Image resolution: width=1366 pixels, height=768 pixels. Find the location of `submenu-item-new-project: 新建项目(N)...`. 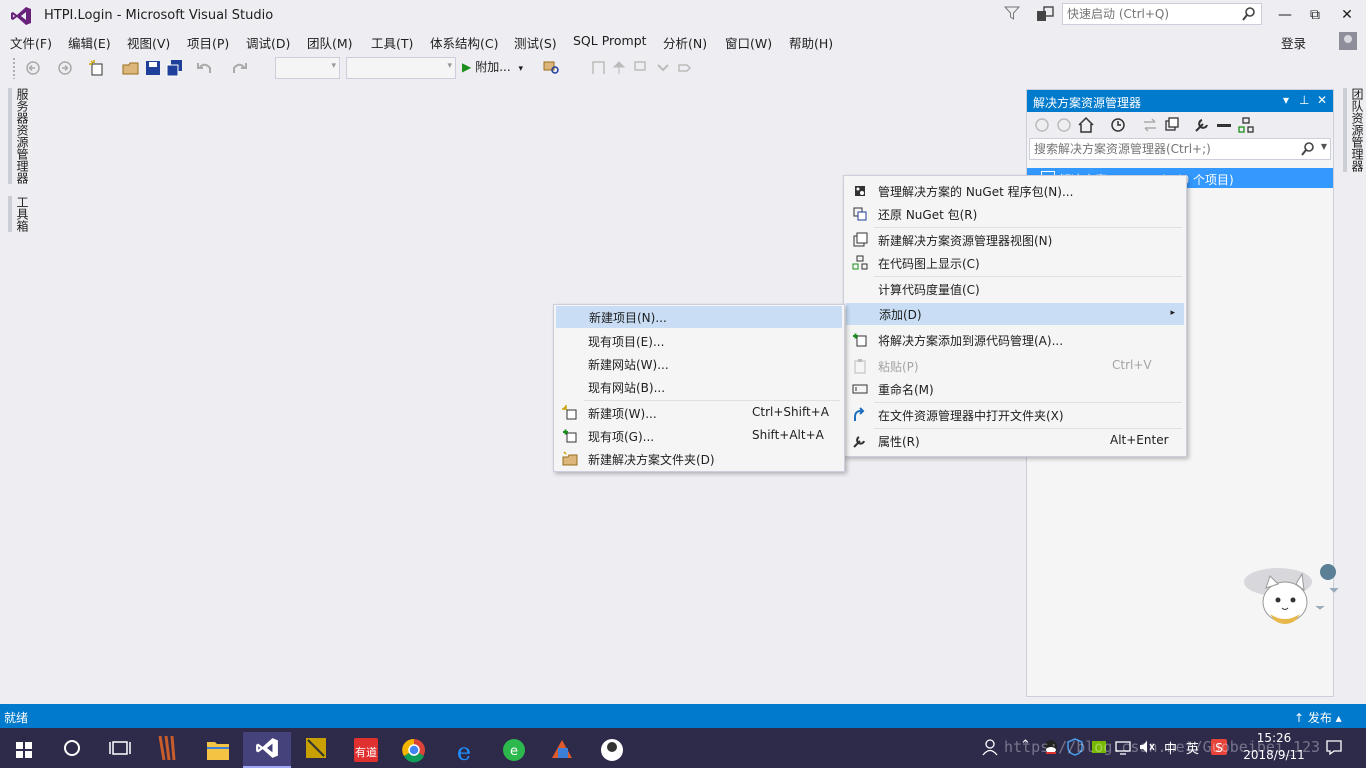

submenu-item-new-project: 新建项目(N)... is located at coordinates (699, 317).